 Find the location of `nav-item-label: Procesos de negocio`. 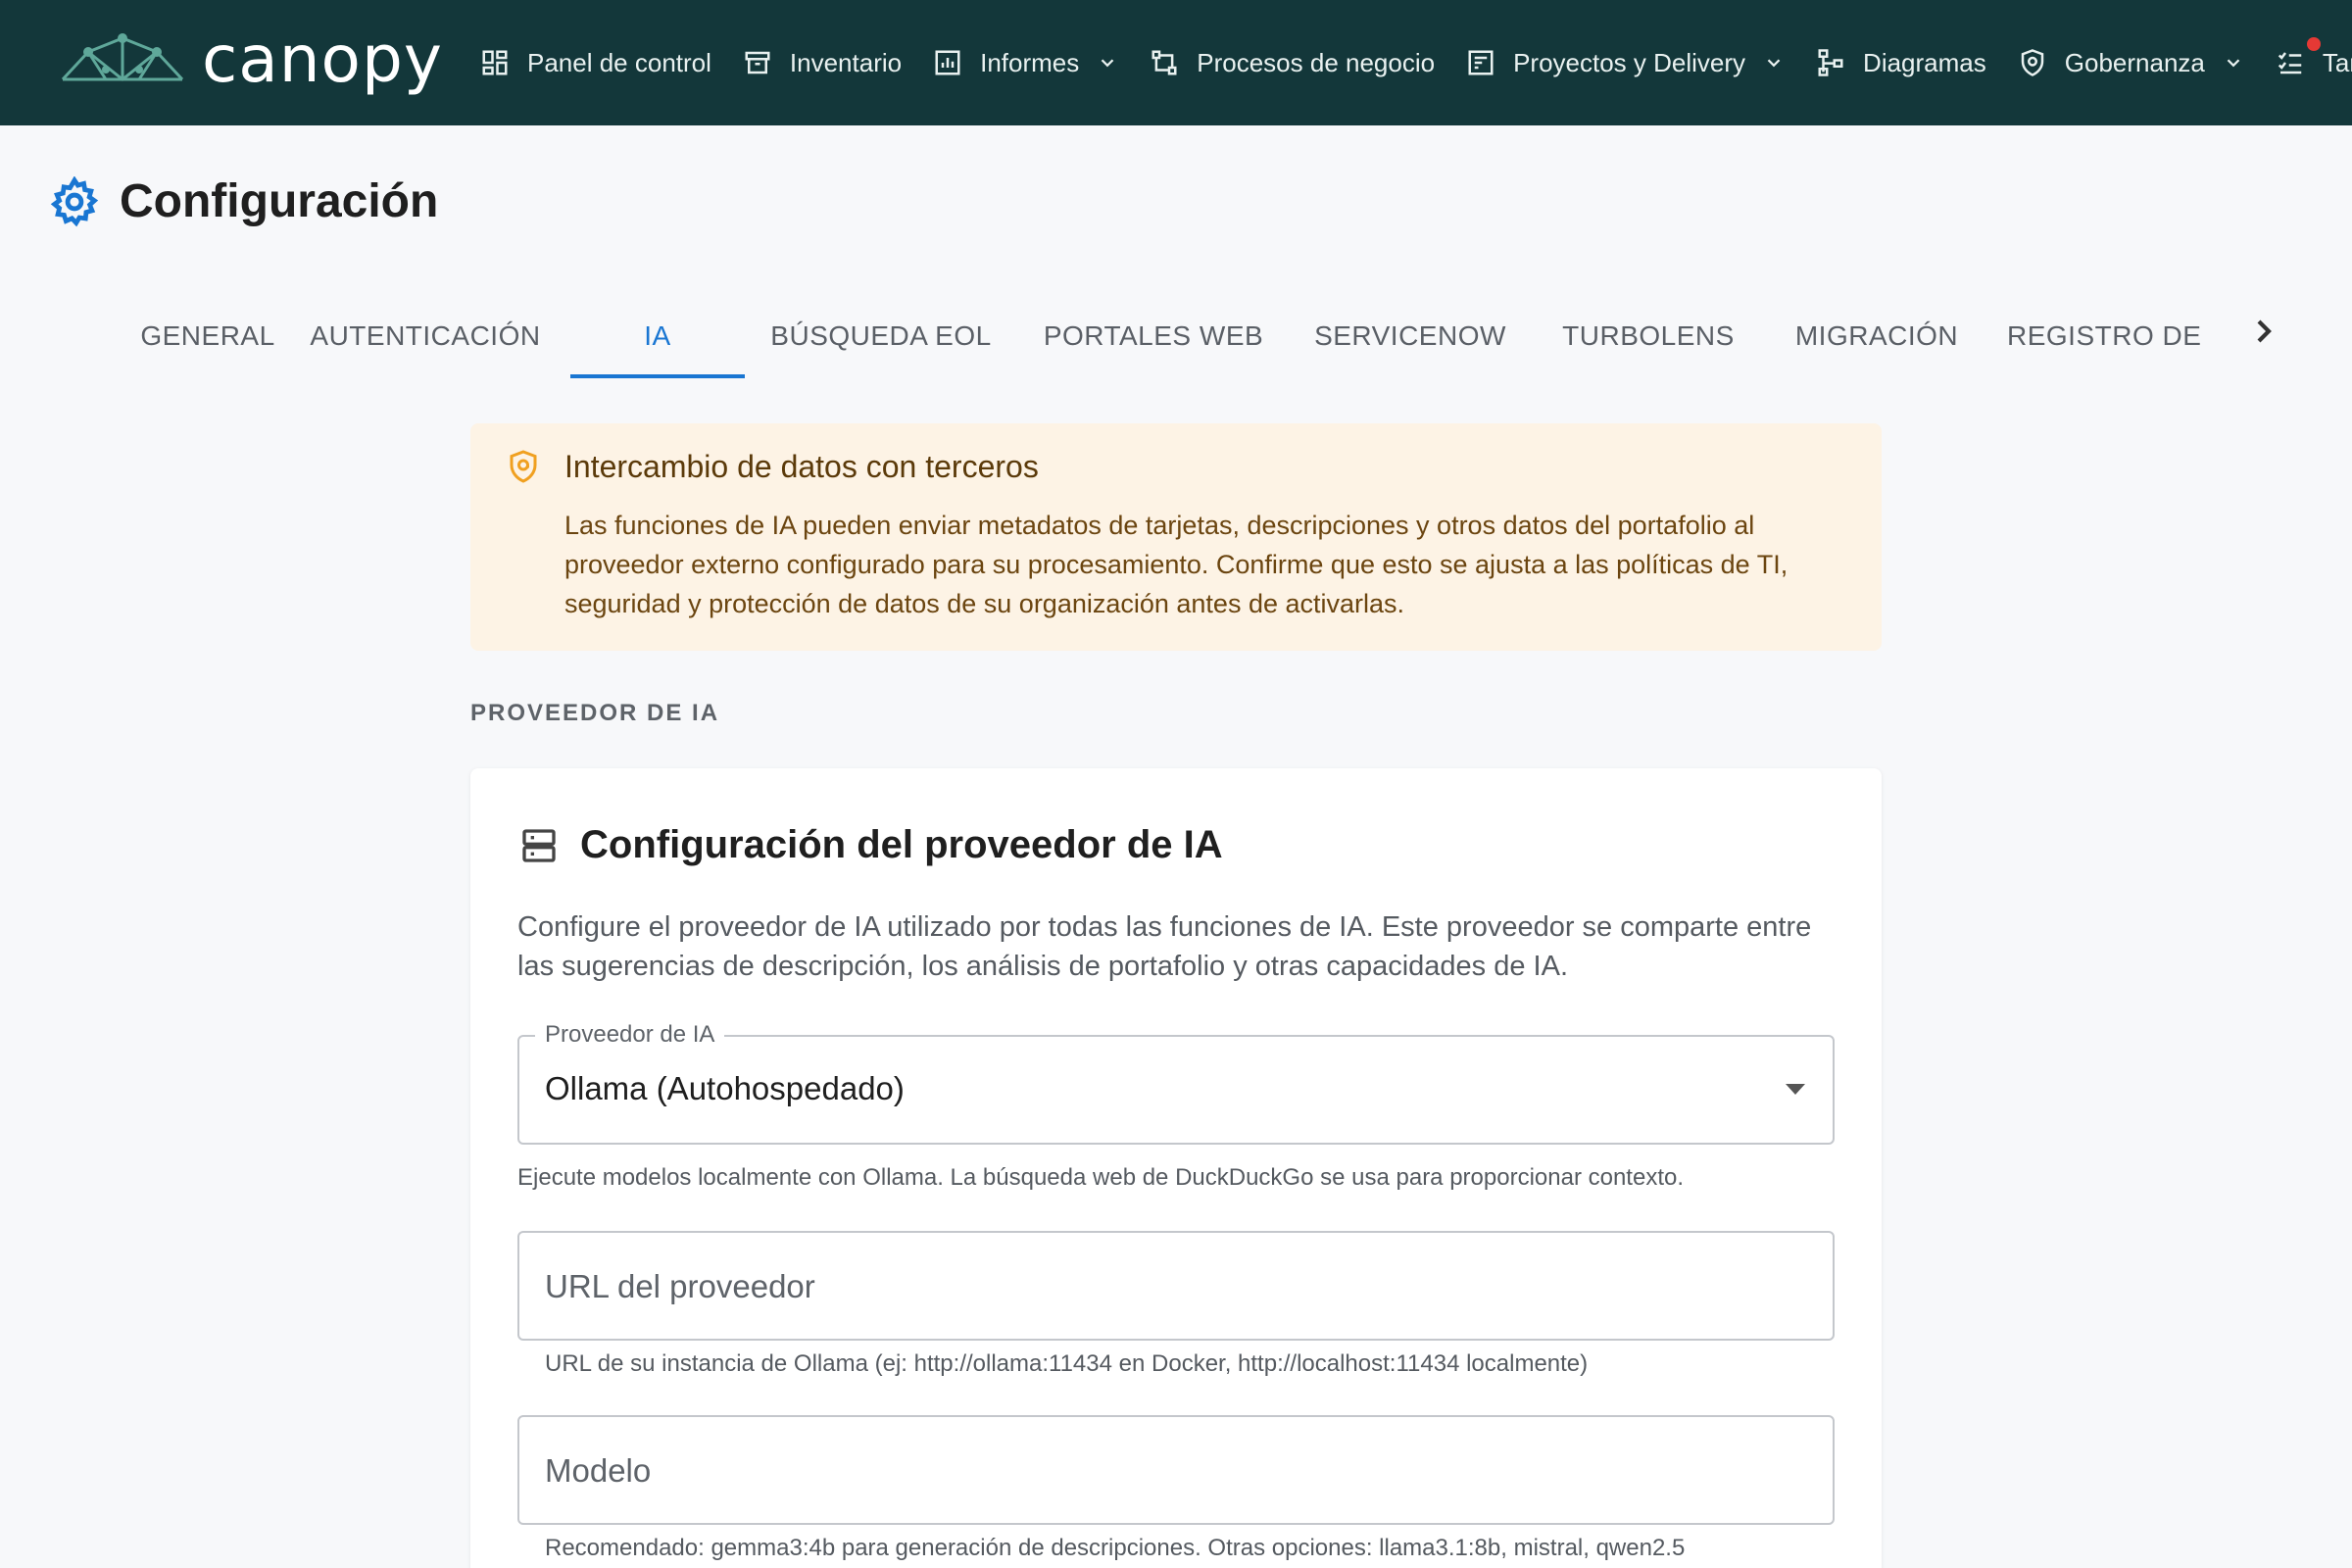

nav-item-label: Procesos de negocio is located at coordinates (1316, 62).